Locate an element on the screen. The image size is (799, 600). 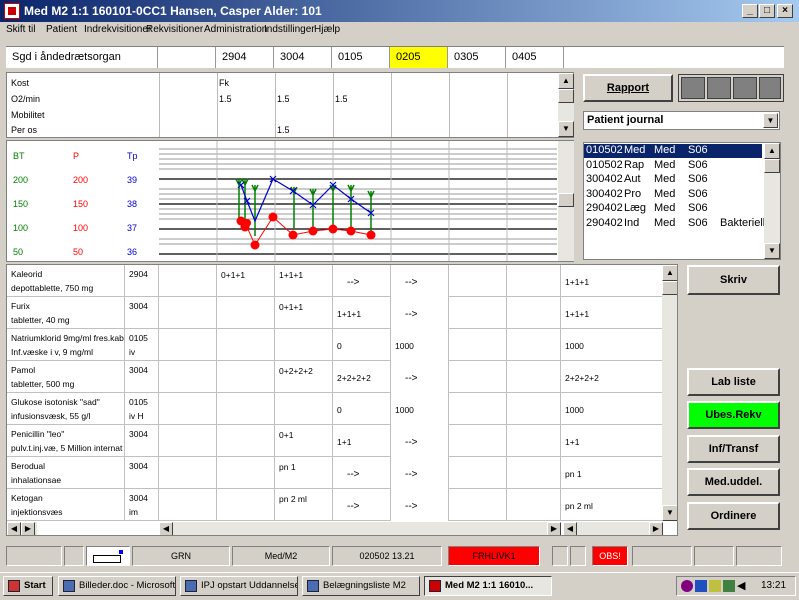
close-button: × is located at coordinates (785, 11).